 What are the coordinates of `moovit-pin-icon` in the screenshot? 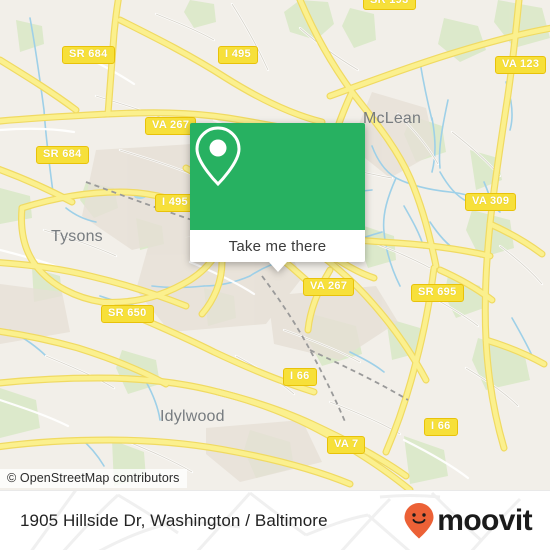 It's located at (419, 521).